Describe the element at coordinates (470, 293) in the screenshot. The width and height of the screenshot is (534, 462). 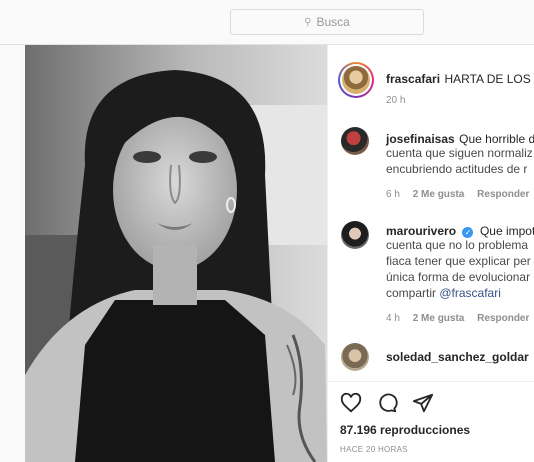
I see `mention-link: @frascafari` at that location.